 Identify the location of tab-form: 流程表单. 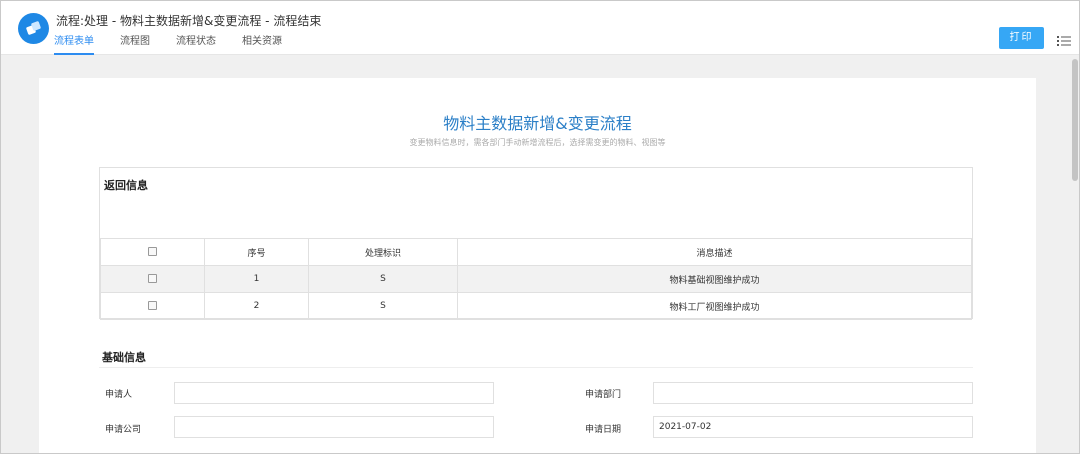
(74, 45).